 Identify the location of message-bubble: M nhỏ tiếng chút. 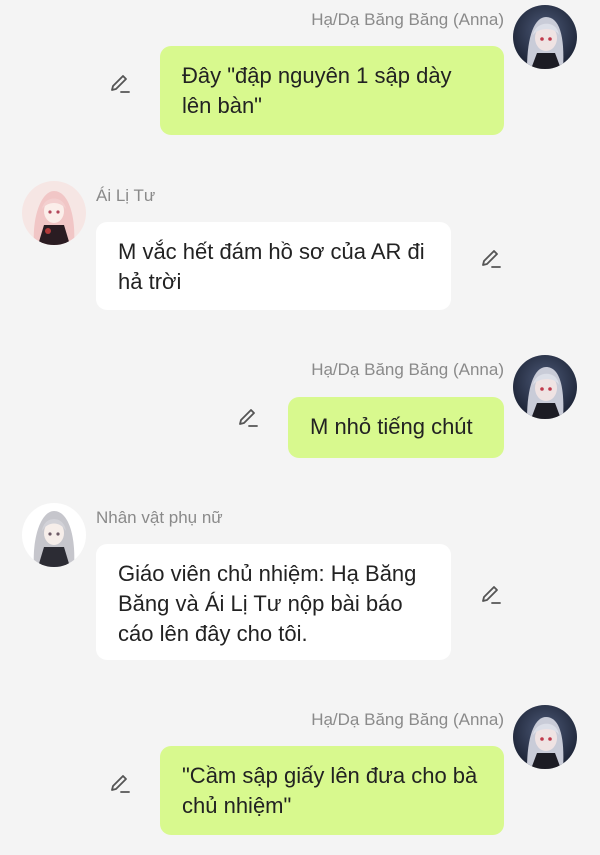
(396, 427).